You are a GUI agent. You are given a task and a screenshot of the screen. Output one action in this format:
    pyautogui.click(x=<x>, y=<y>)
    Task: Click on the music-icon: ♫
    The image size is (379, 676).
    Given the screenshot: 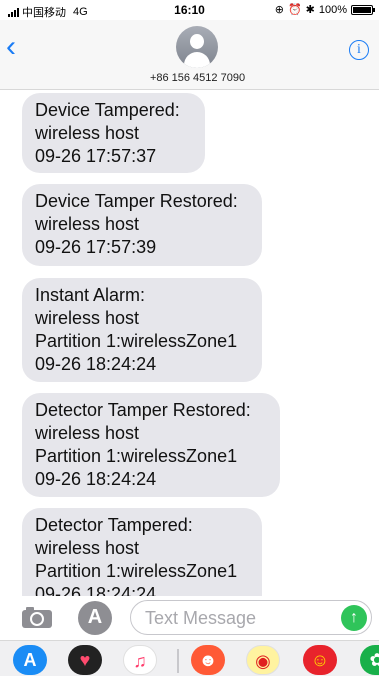 What is the action you would take?
    pyautogui.click(x=140, y=660)
    